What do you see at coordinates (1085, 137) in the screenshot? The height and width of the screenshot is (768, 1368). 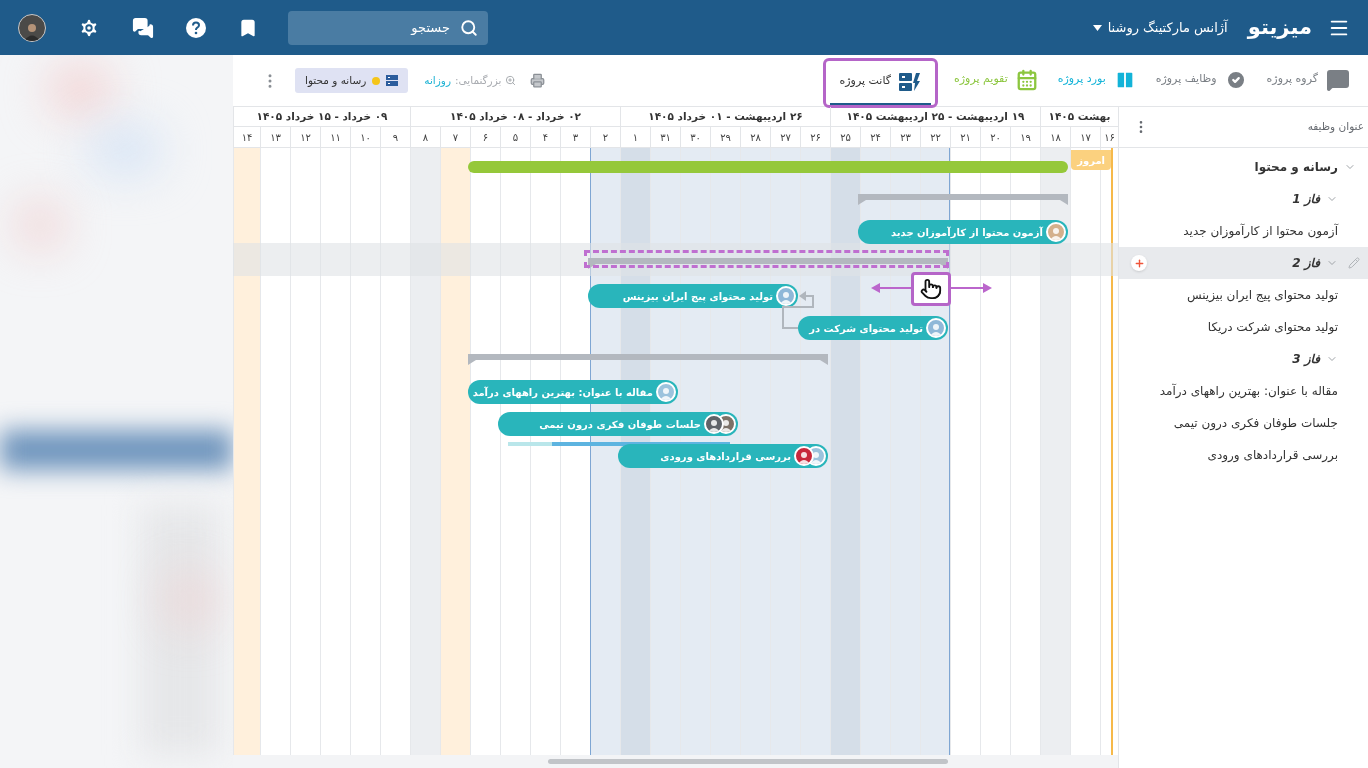 I see `day-label: ۱۷` at bounding box center [1085, 137].